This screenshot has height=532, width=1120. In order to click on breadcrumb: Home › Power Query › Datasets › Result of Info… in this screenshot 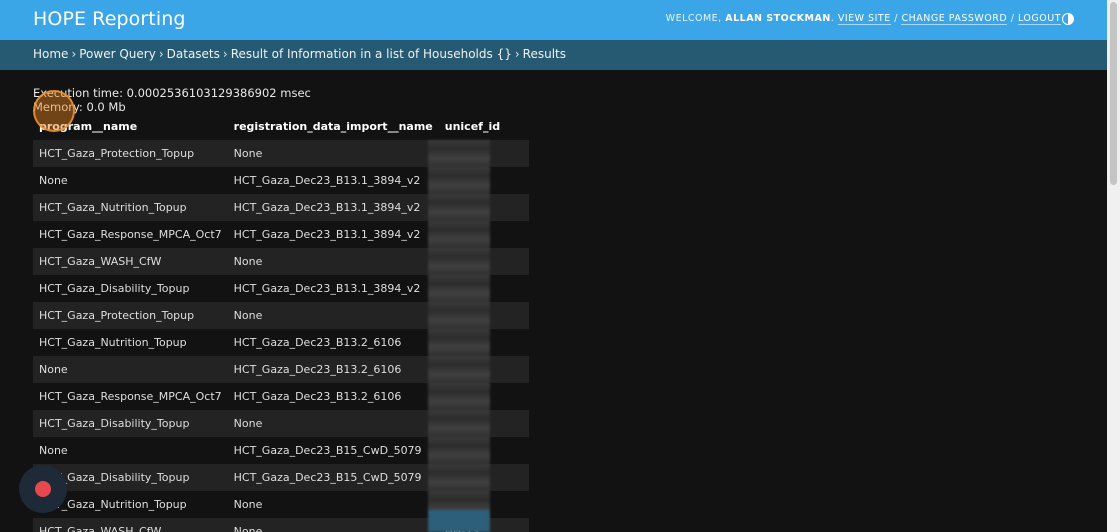, I will do `click(553, 55)`.